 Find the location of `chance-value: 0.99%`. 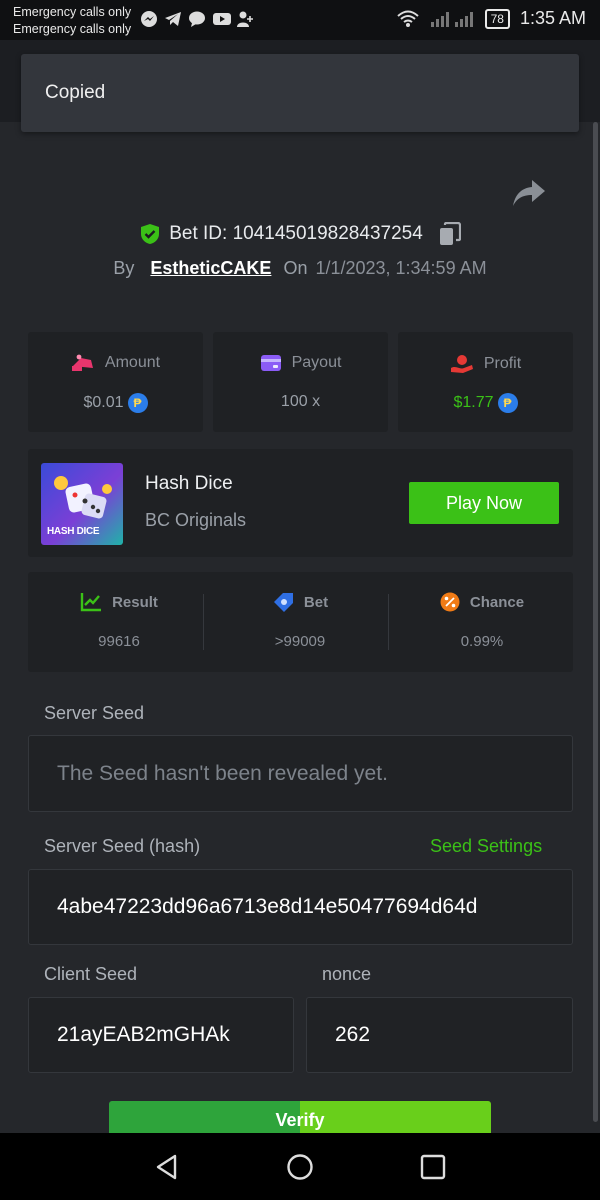

chance-value: 0.99% is located at coordinates (482, 641).